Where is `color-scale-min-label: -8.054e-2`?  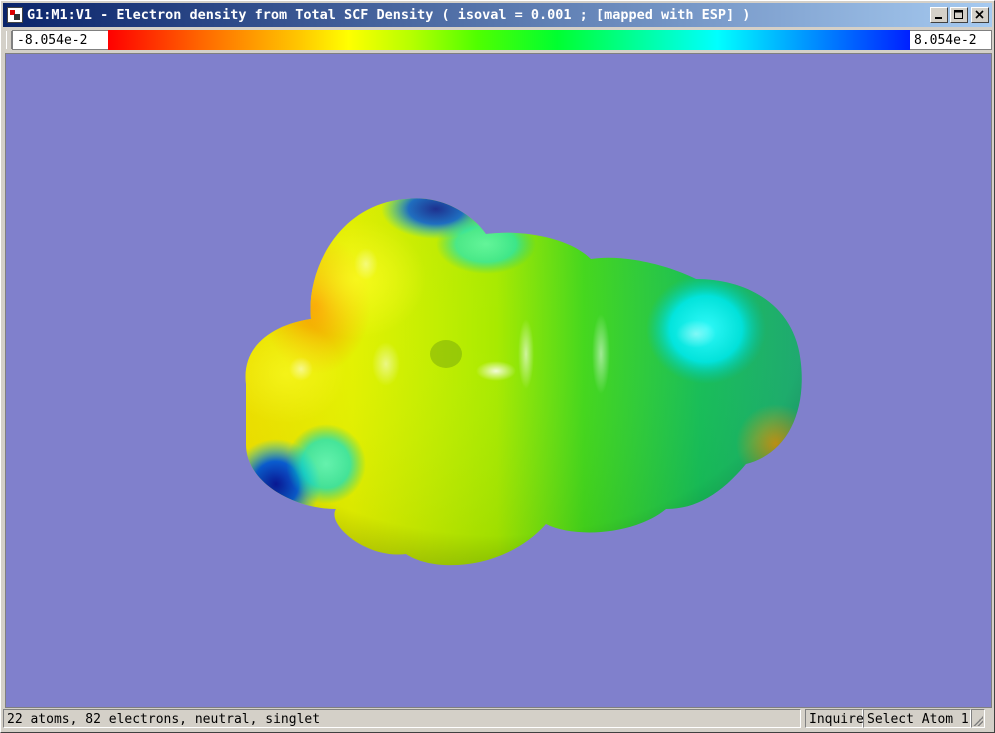 color-scale-min-label: -8.054e-2 is located at coordinates (60, 40).